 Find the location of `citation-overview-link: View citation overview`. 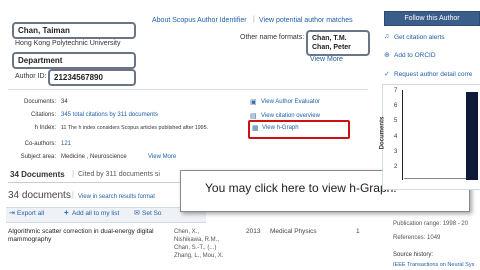

citation-overview-link: View citation overview is located at coordinates (290, 116).